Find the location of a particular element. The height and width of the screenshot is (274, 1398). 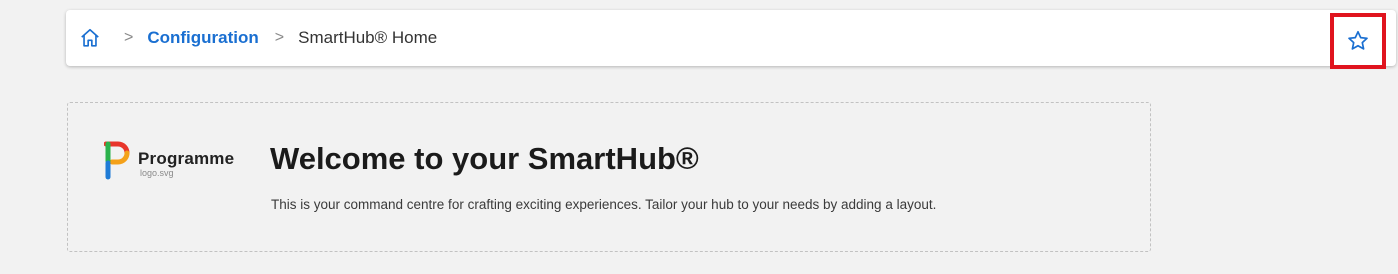

home-icon is located at coordinates (90, 37).